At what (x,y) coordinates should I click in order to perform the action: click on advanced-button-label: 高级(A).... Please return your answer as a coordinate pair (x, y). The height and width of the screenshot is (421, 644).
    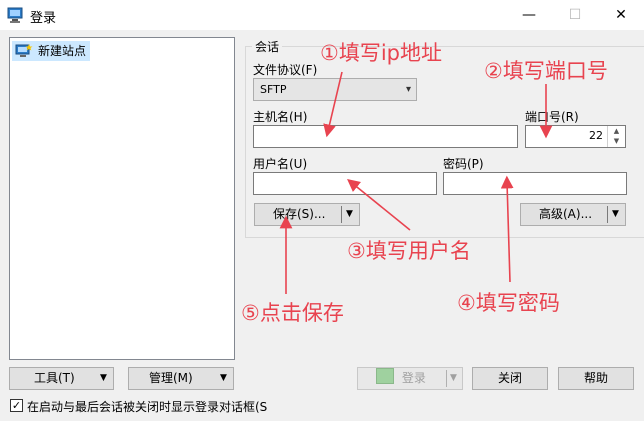
    Looking at the image, I should click on (566, 214).